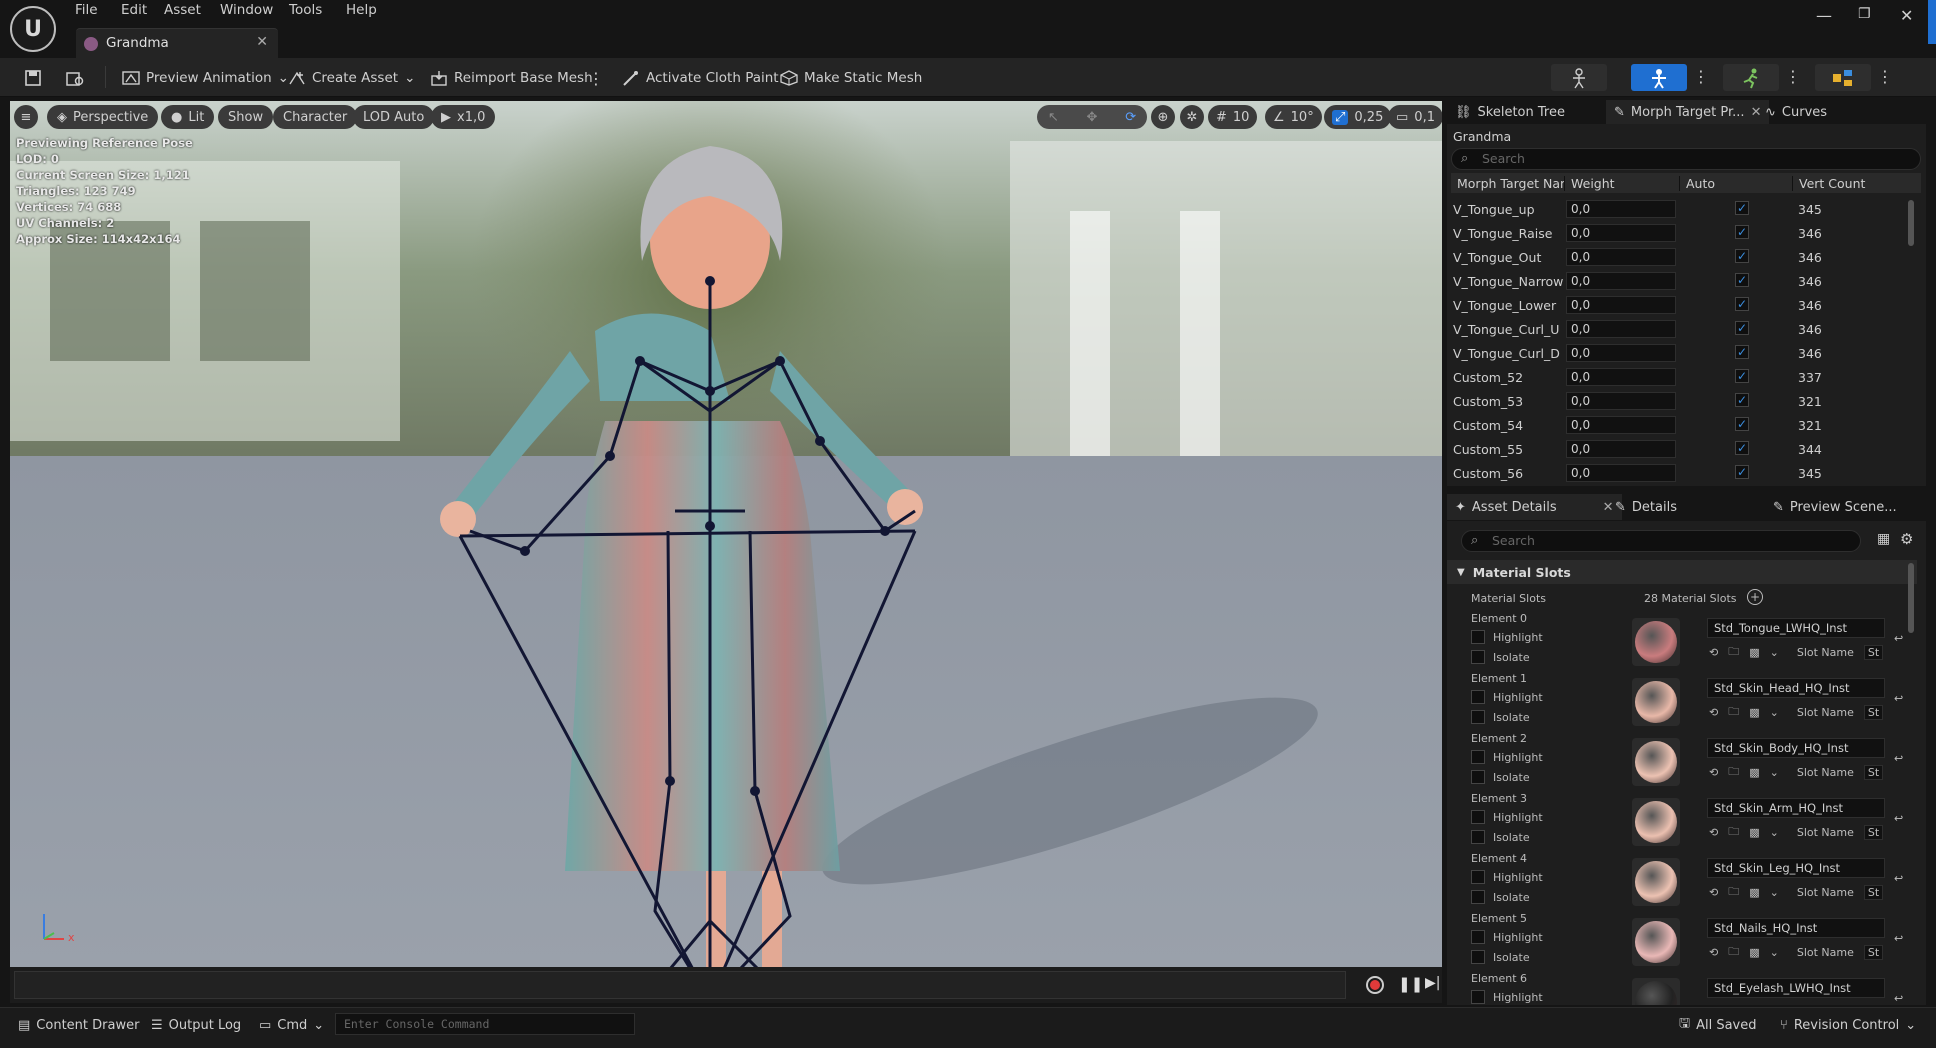 The height and width of the screenshot is (1048, 1936). Describe the element at coordinates (1681, 377) in the screenshot. I see `morph-row: Custom_52 0,0 337` at that location.